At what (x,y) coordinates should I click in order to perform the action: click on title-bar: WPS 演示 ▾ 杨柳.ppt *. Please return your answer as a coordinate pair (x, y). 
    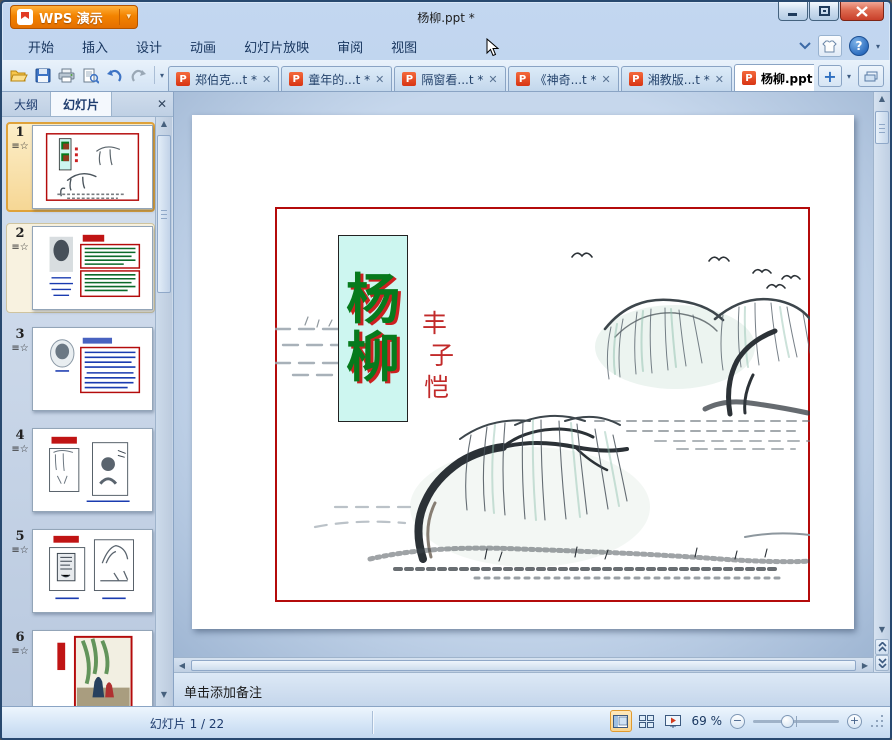
    Looking at the image, I should click on (446, 17).